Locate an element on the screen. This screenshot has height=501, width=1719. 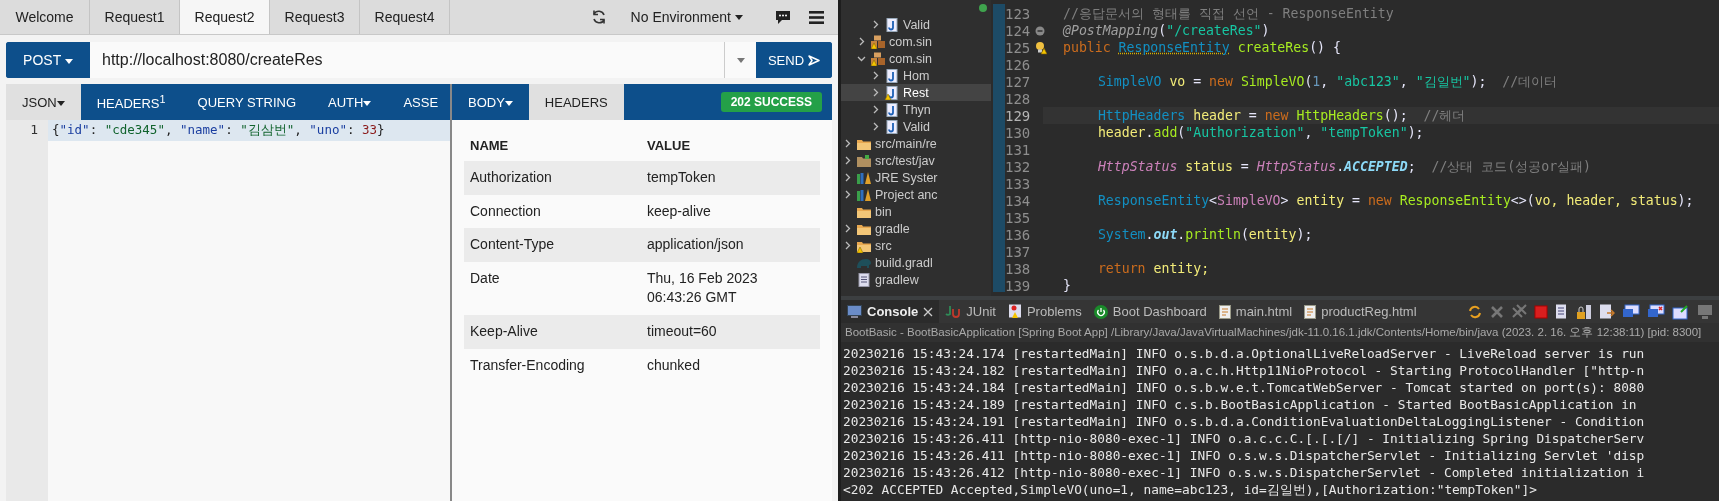
view-tab: Console is located at coordinates (890, 311).